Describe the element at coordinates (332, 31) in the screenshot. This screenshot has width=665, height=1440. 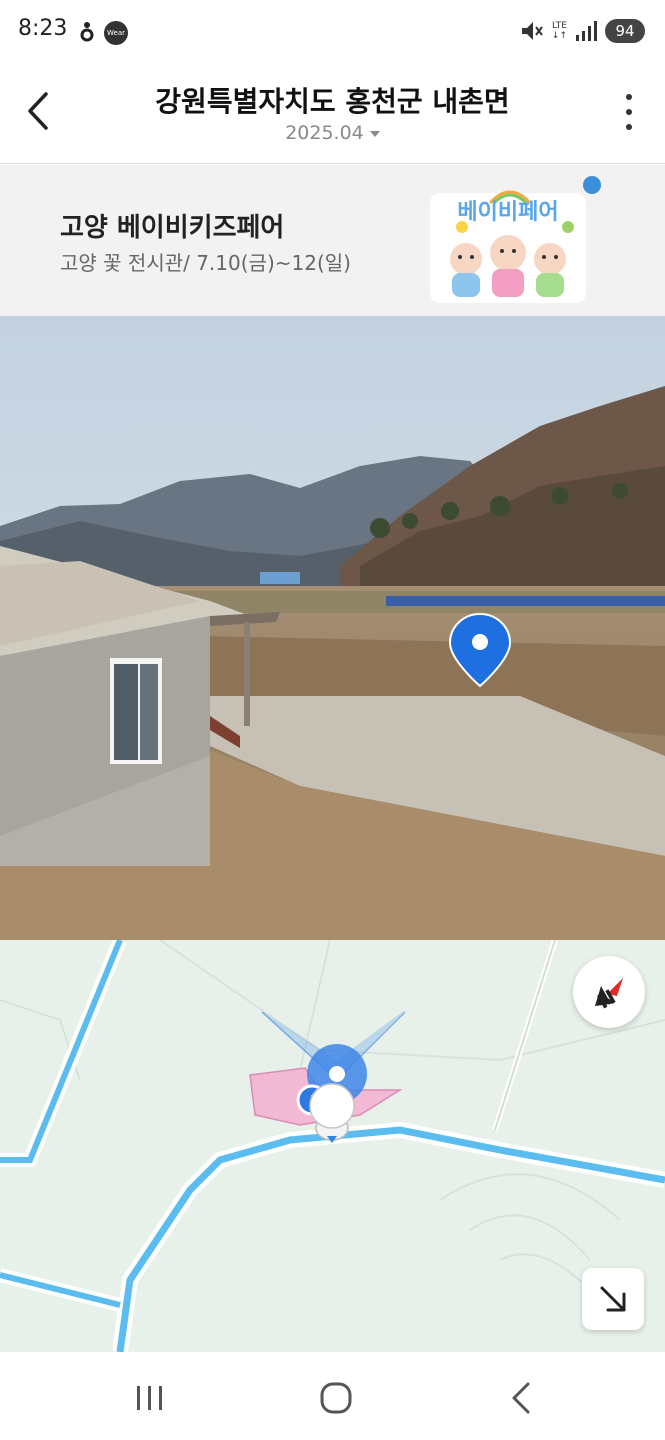
I see `status-bar: 8:23 Wear LTE ↓↑ 94` at that location.